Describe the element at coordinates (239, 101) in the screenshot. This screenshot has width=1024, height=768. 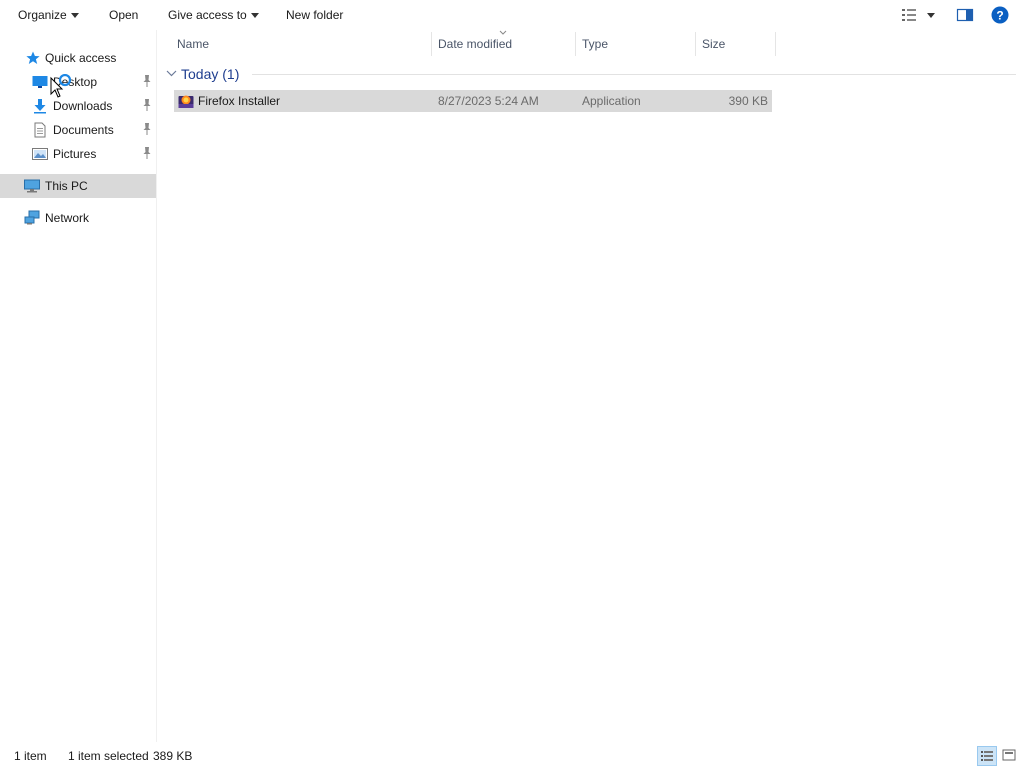
I see `file-name: Firefox Installer` at that location.